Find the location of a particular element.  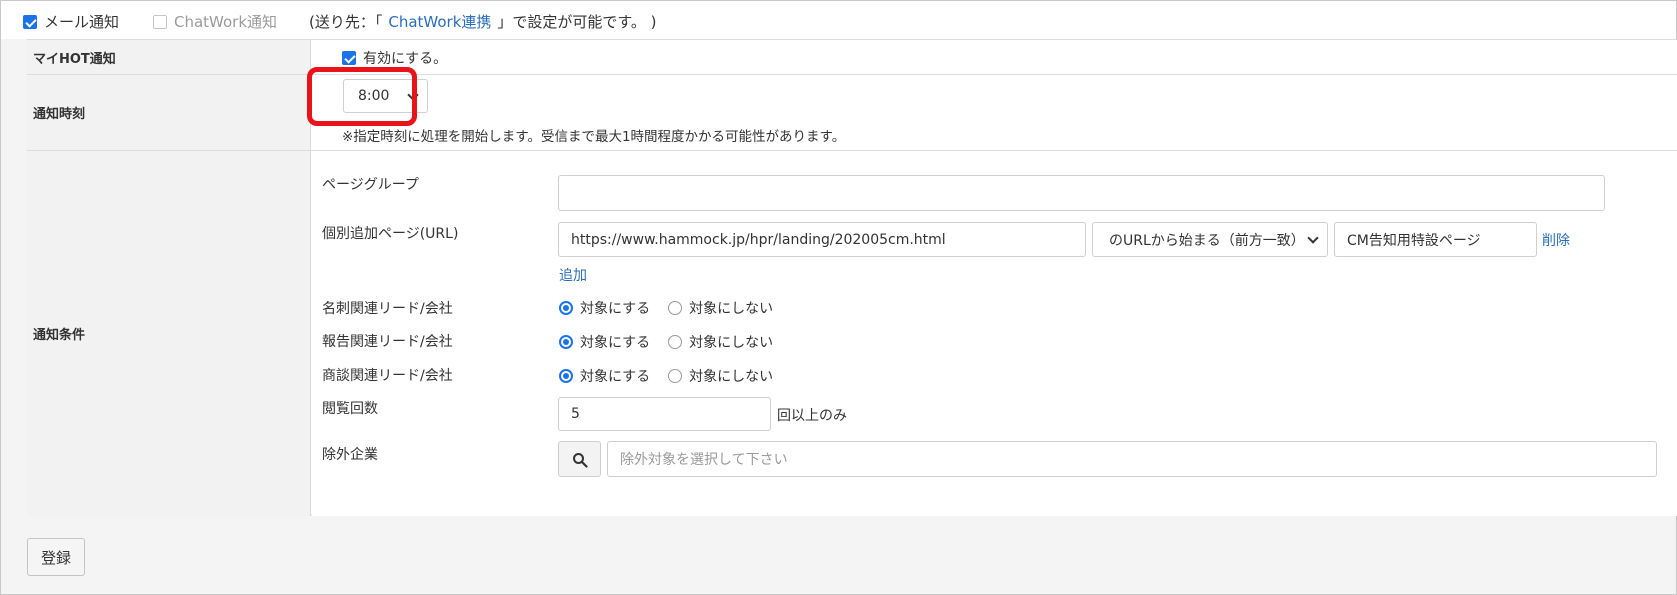

deal-lead-radio-on: 対象にする is located at coordinates (604, 376).